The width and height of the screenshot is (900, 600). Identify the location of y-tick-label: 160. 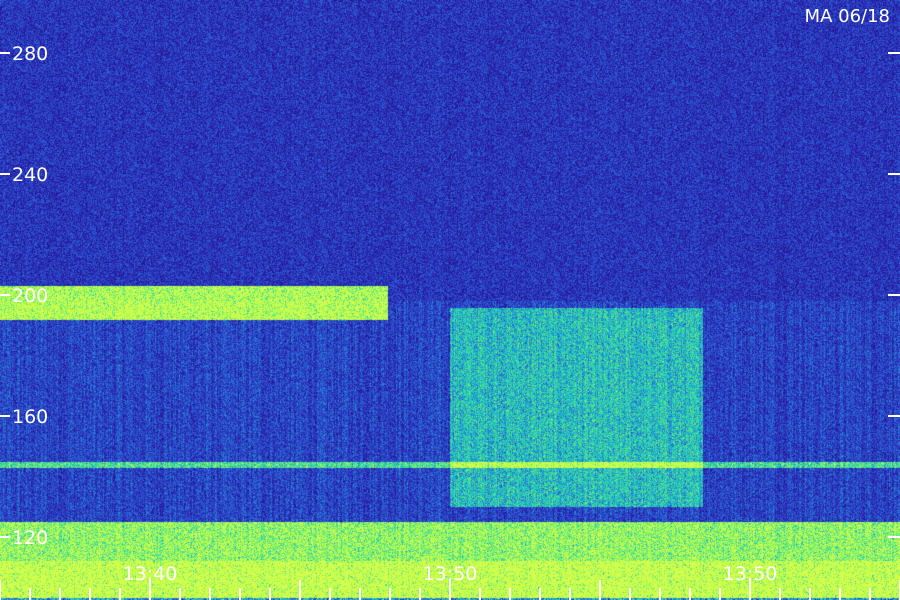
(30, 417).